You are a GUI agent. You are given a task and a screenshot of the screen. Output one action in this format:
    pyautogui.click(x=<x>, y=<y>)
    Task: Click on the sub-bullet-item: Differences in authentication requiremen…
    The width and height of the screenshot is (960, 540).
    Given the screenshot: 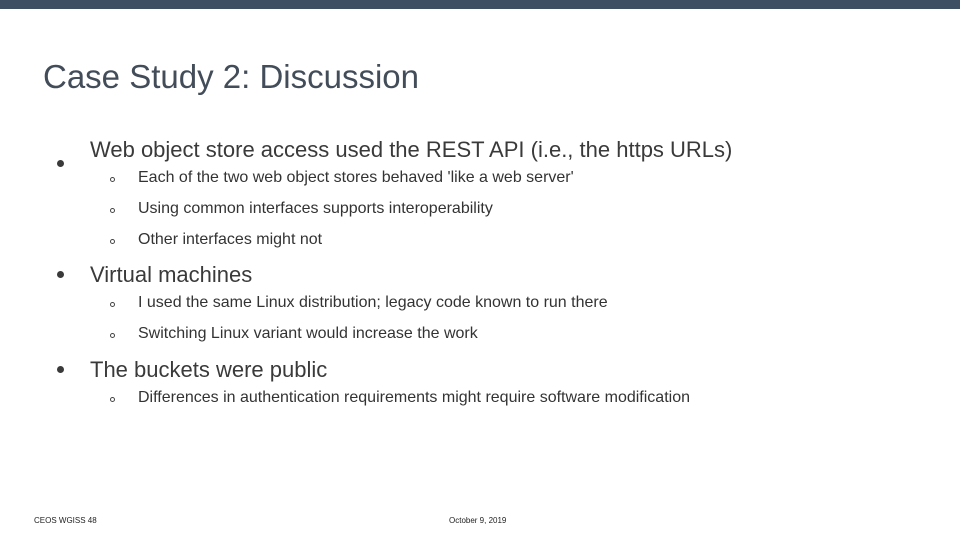 What is the action you would take?
    pyautogui.click(x=414, y=397)
    